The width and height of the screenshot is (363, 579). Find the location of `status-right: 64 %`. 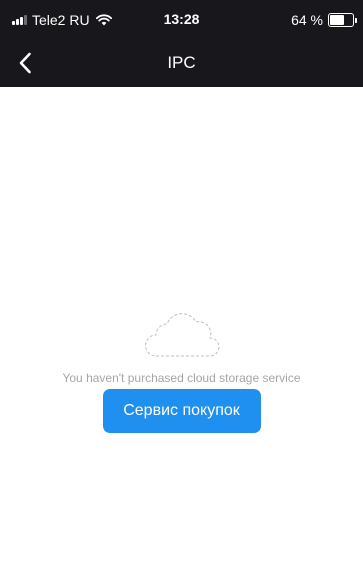

status-right: 64 % is located at coordinates (324, 20).